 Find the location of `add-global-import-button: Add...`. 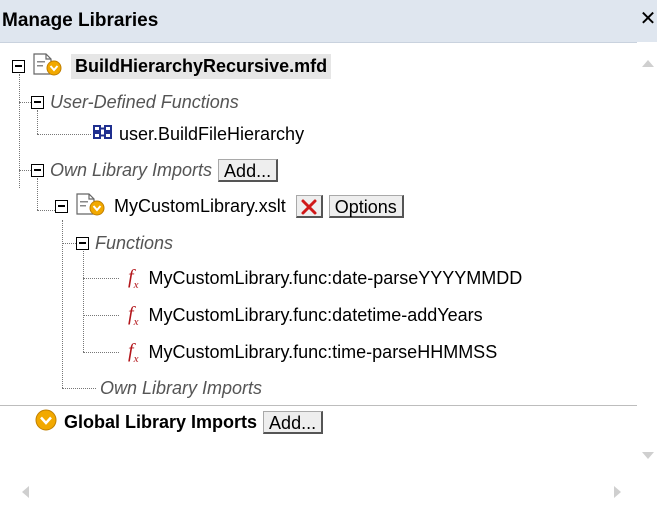

add-global-import-button: Add... is located at coordinates (293, 422).